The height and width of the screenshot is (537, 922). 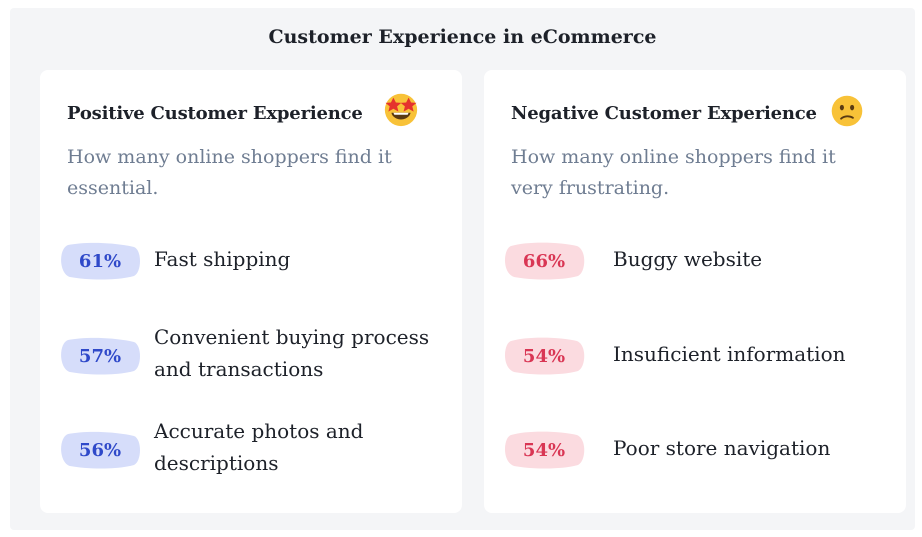 What do you see at coordinates (729, 354) in the screenshot?
I see `item-label: Insuficient information` at bounding box center [729, 354].